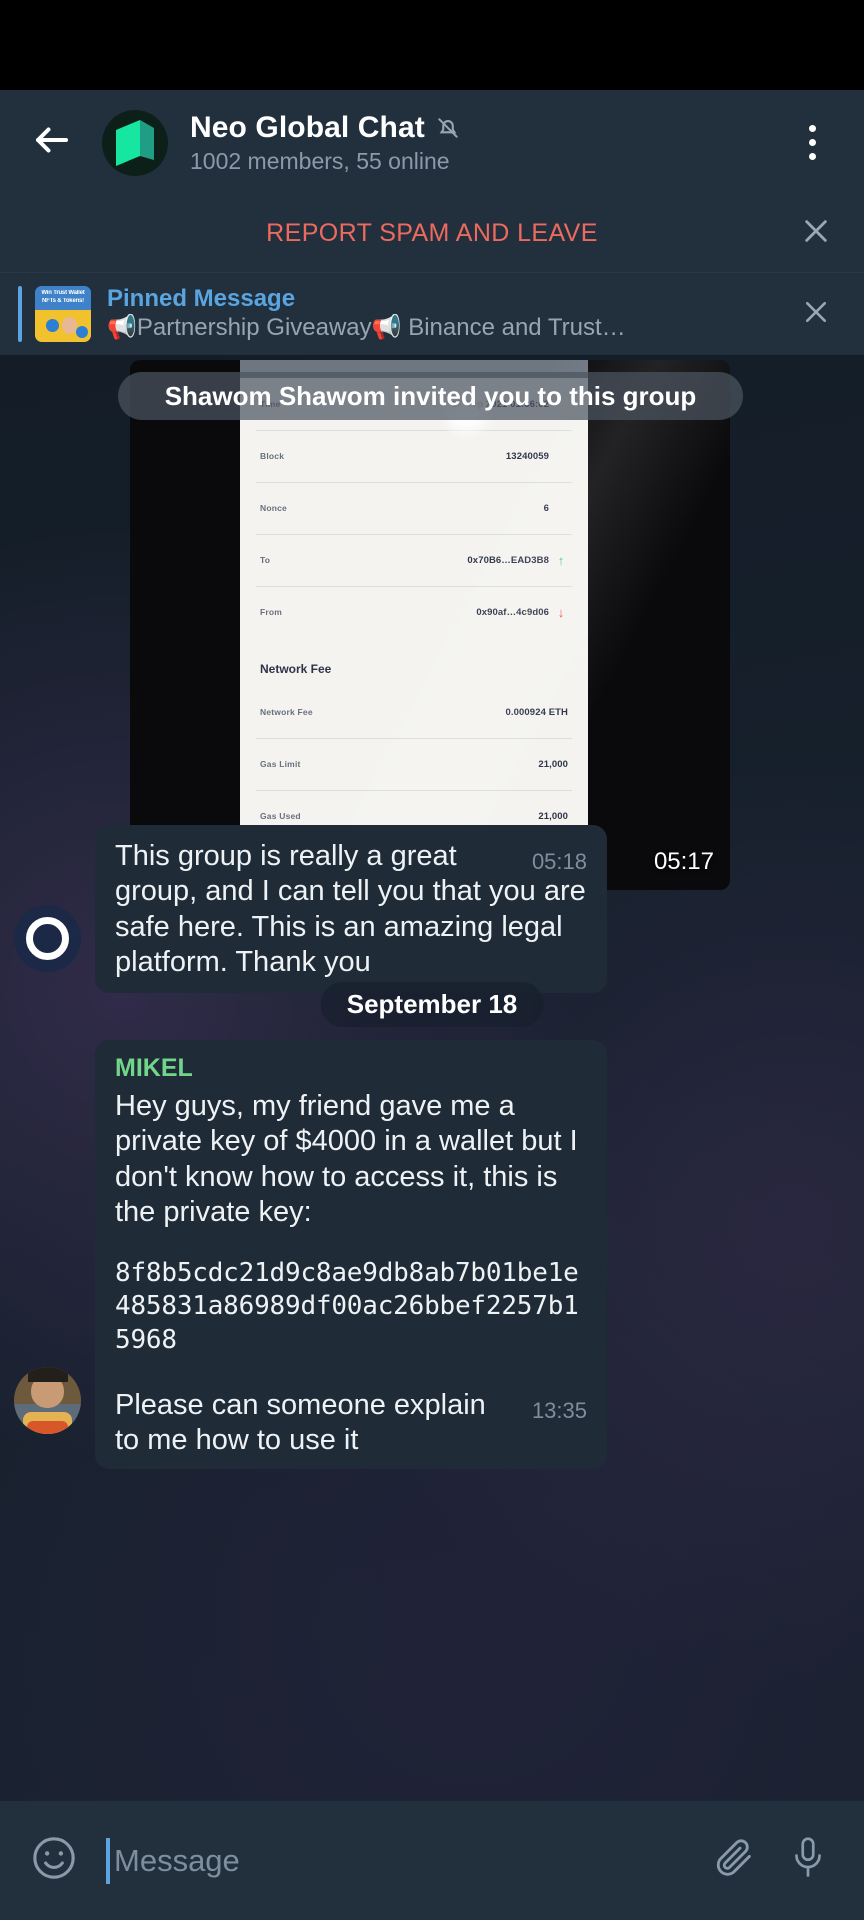 Image resolution: width=864 pixels, height=1920 pixels. I want to click on fee-row: Gas Limit 21,000, so click(414, 764).